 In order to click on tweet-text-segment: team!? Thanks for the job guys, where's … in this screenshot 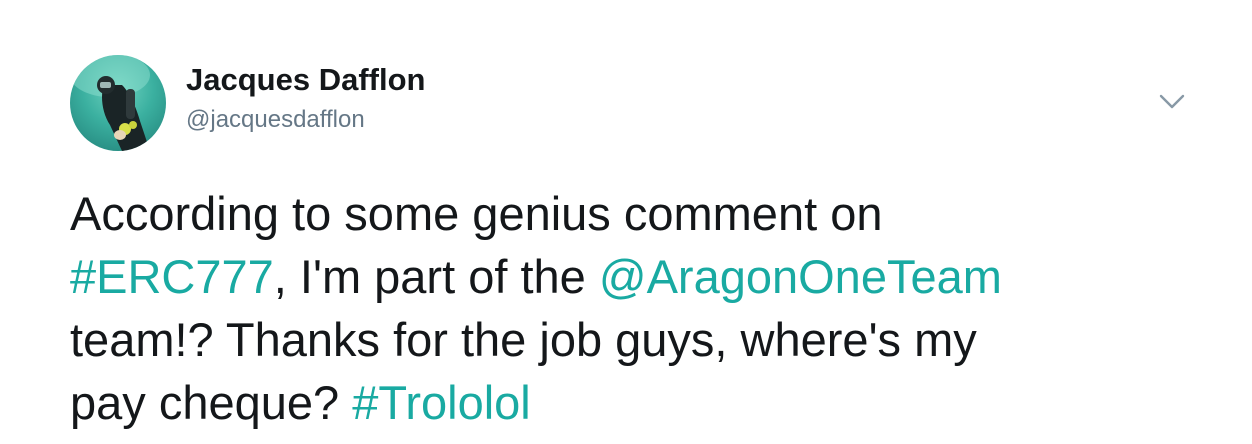, I will do `click(523, 339)`.